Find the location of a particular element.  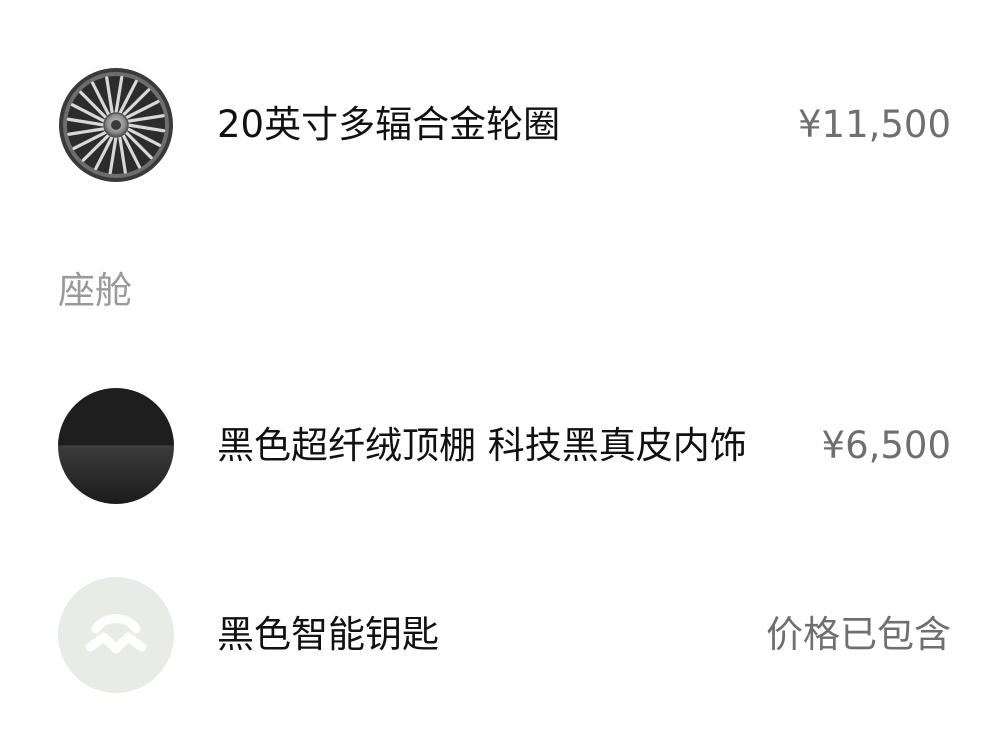

option-price: ¥11,500 is located at coordinates (874, 124).